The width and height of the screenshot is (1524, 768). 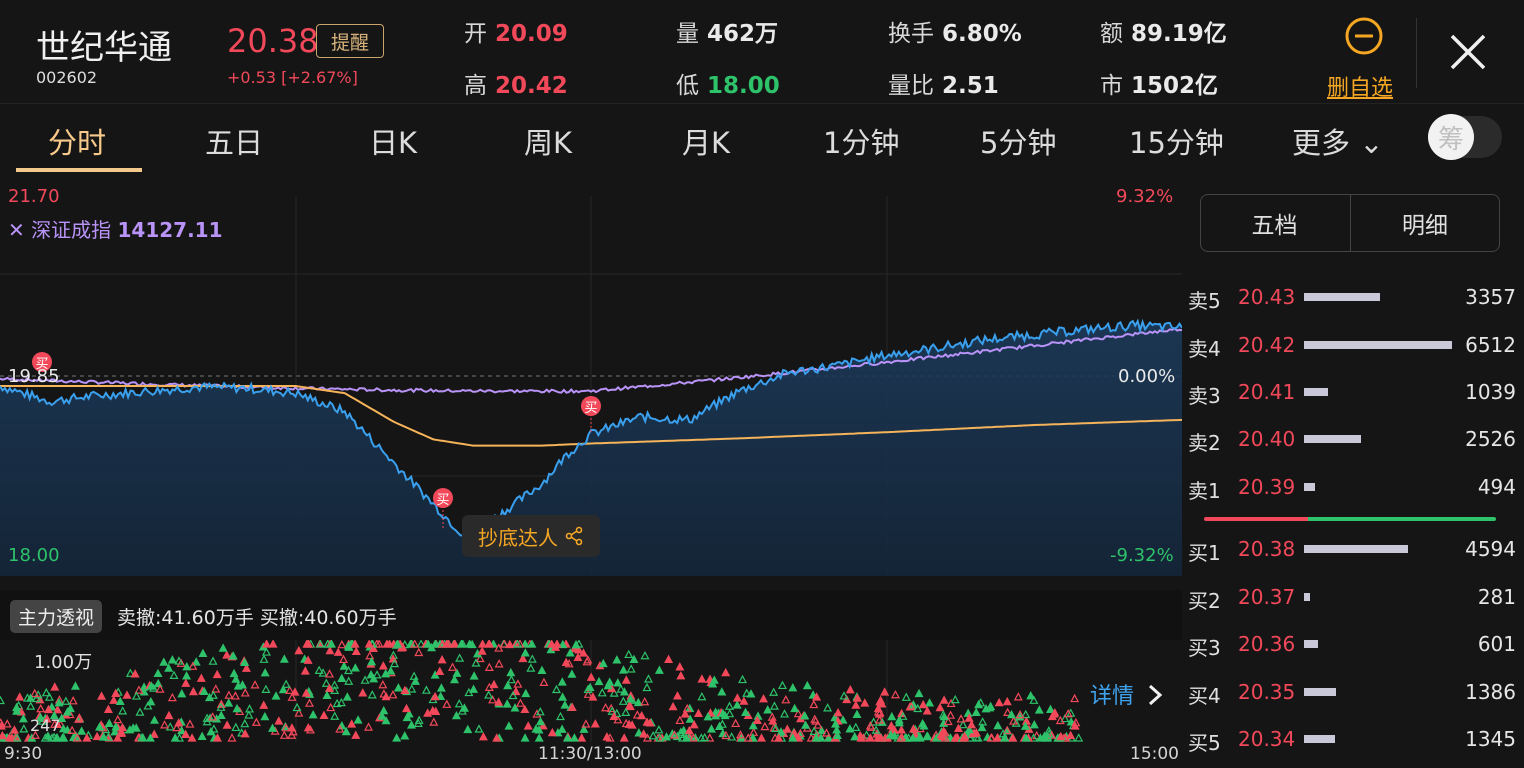 I want to click on price-axis-top: 21.70, so click(x=34, y=196).